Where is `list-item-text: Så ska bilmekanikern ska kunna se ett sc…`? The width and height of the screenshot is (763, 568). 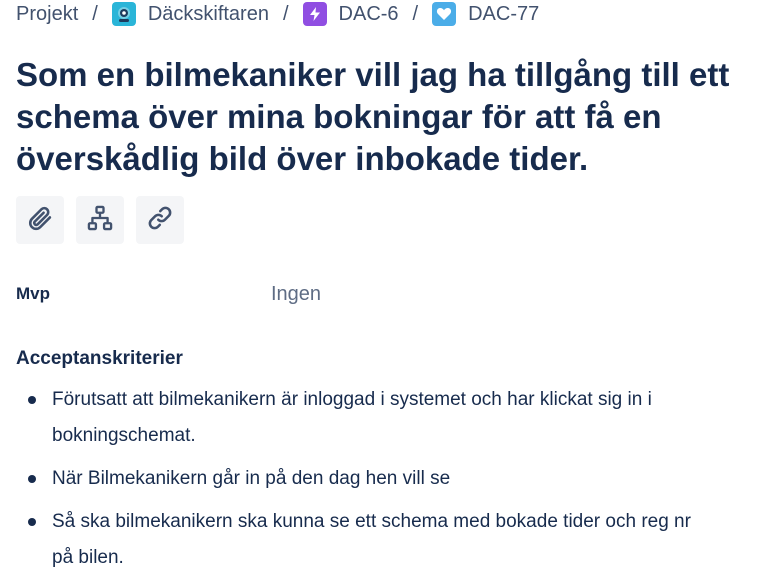
list-item-text: Så ska bilmekanikern ska kunna se ett sc… is located at coordinates (371, 539).